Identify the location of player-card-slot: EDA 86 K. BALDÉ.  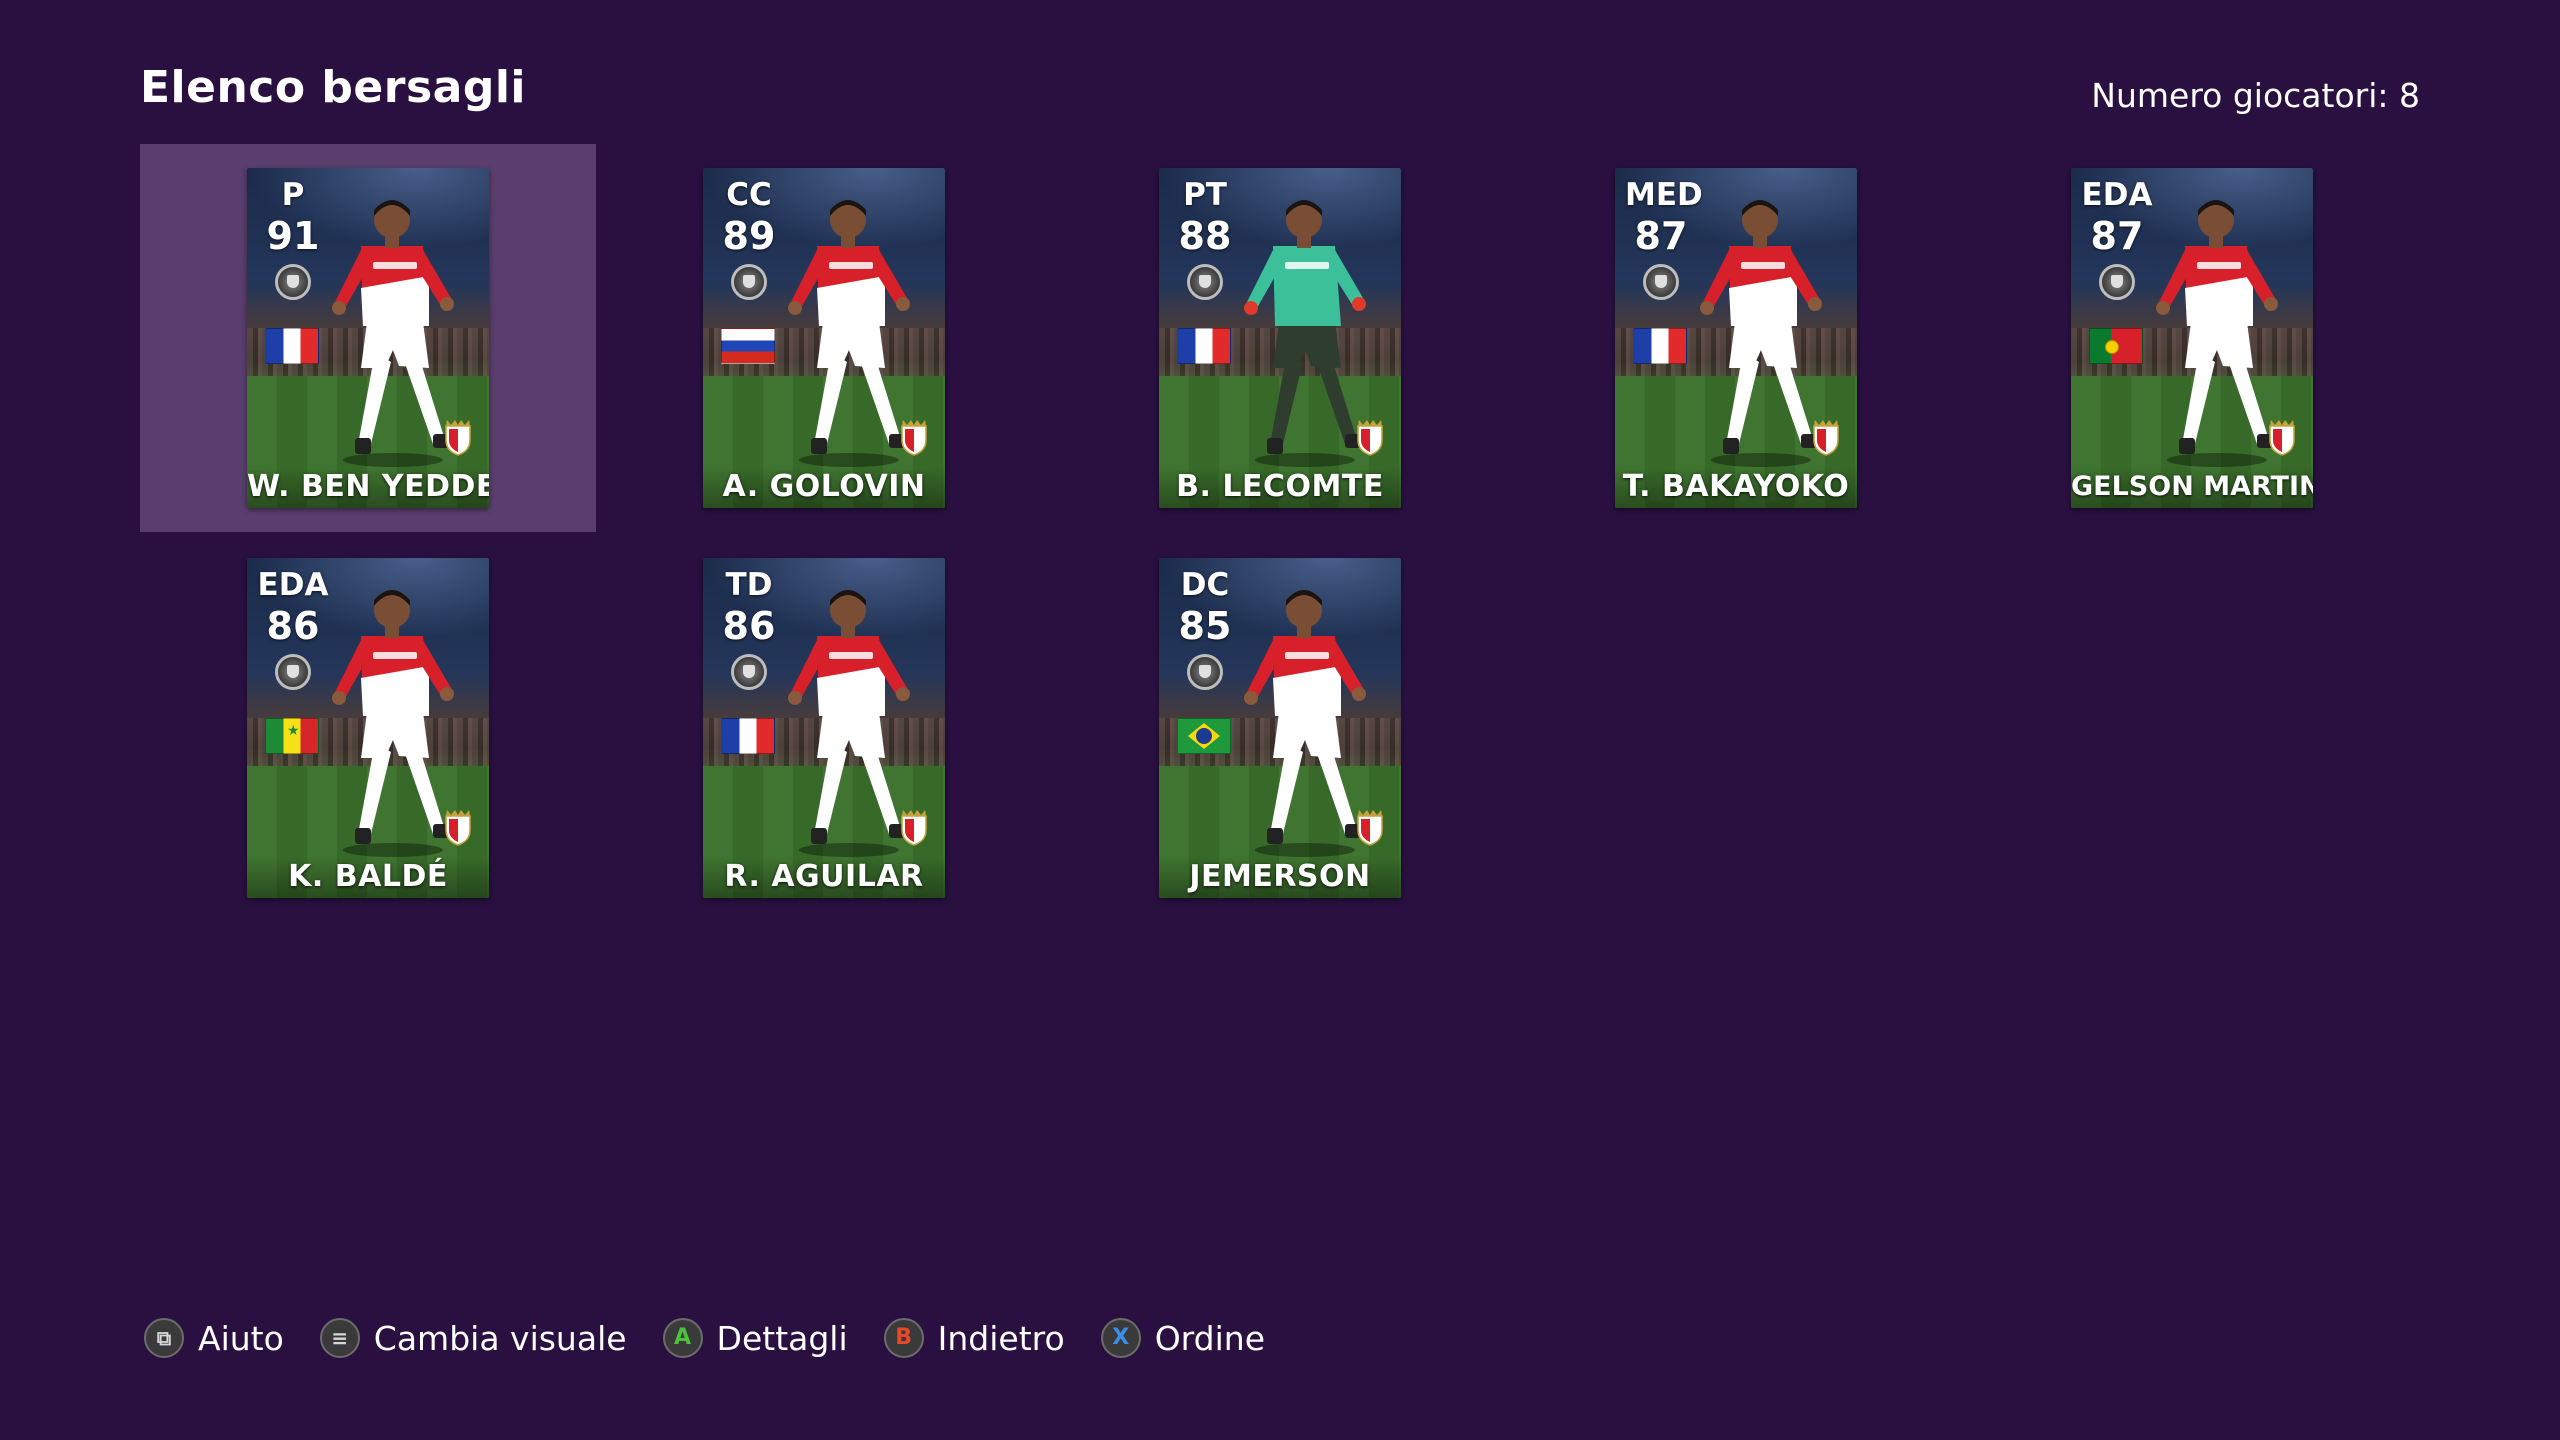
(368, 728).